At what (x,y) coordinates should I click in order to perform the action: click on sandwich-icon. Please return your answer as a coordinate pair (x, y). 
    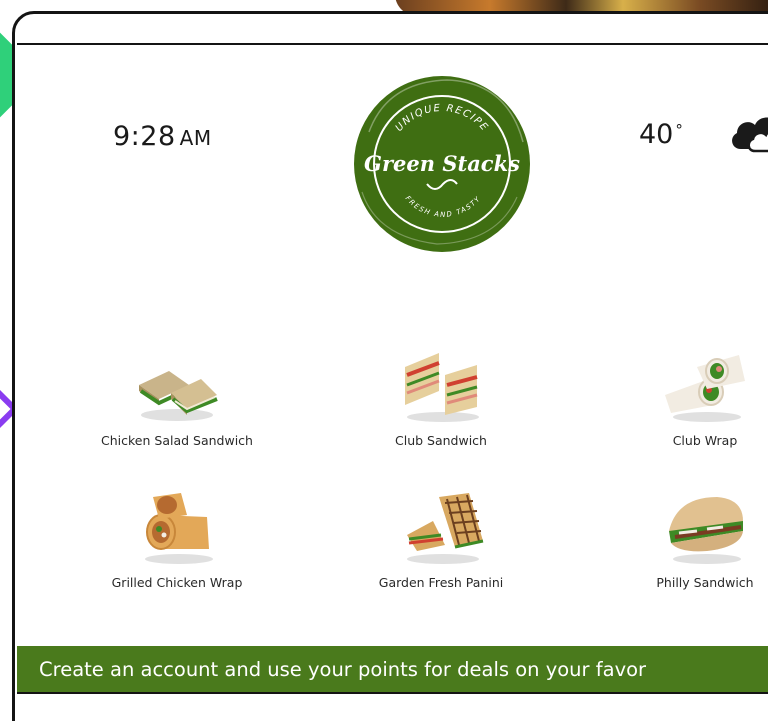
    Looking at the image, I should click on (178, 396).